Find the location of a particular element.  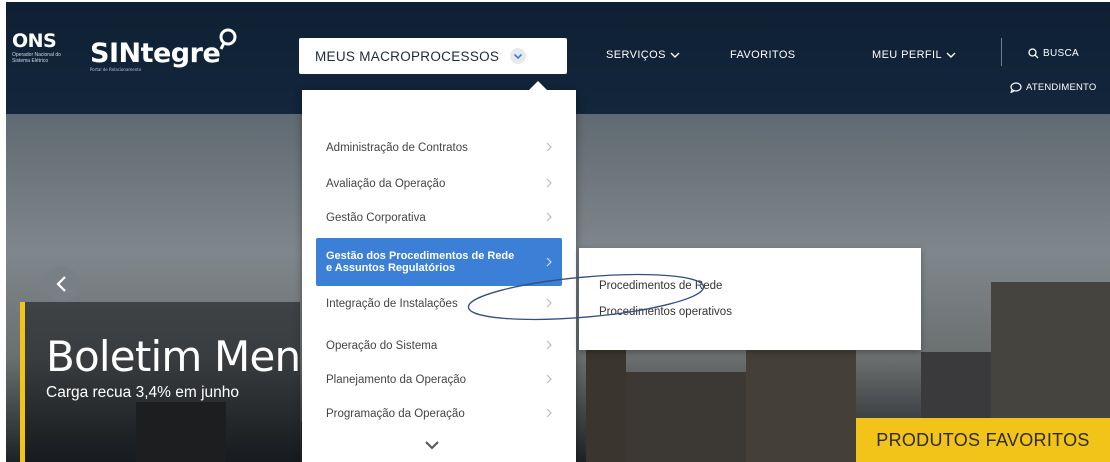

favoritos-link: FAVORITOS is located at coordinates (763, 55).